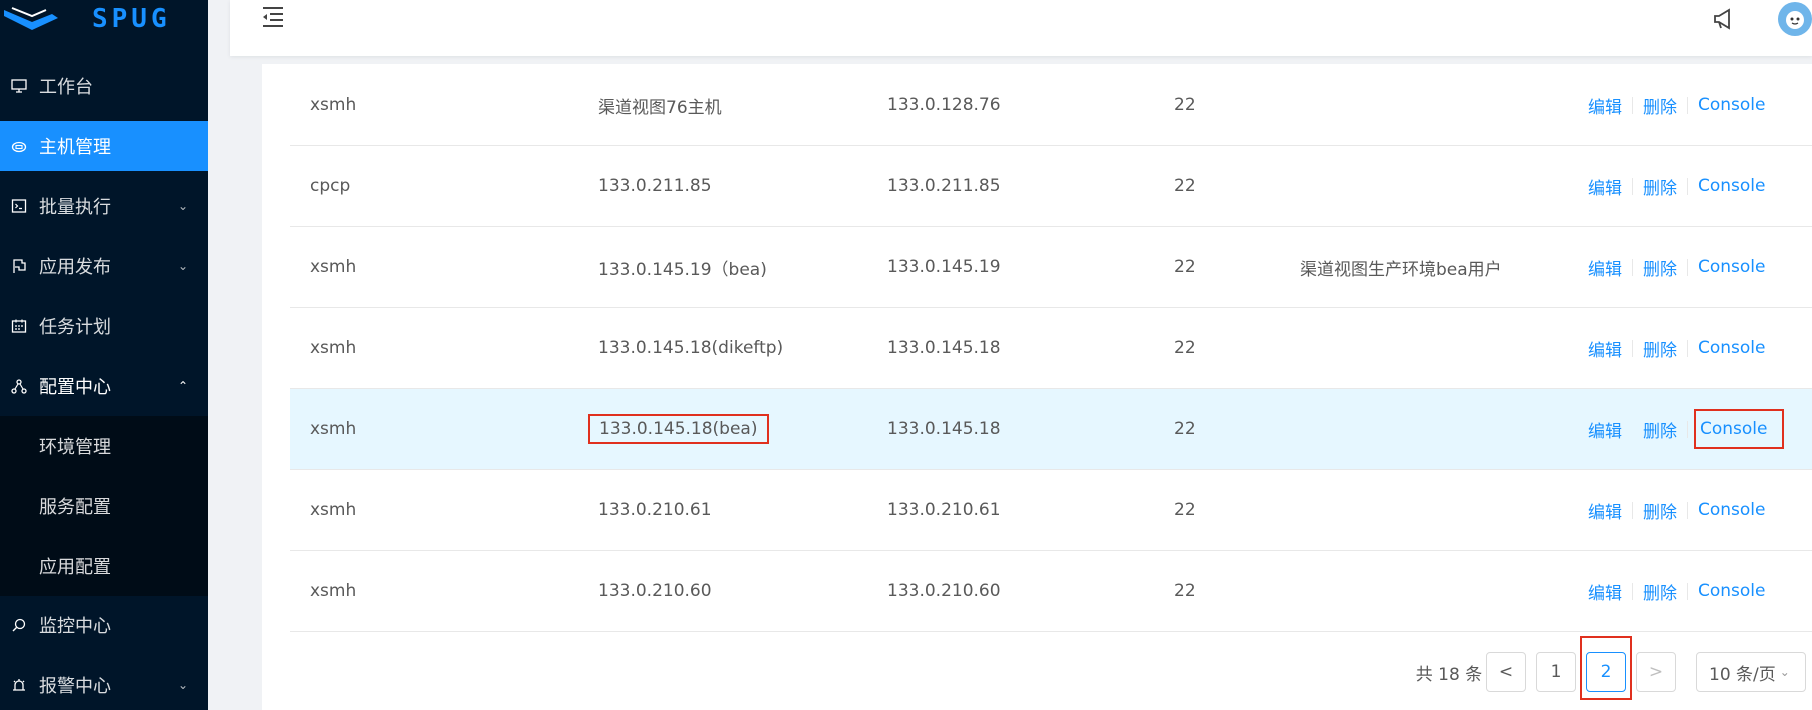 The width and height of the screenshot is (1812, 710). I want to click on desc-cell: 渠道视图生产环境bea用户, so click(1401, 269).